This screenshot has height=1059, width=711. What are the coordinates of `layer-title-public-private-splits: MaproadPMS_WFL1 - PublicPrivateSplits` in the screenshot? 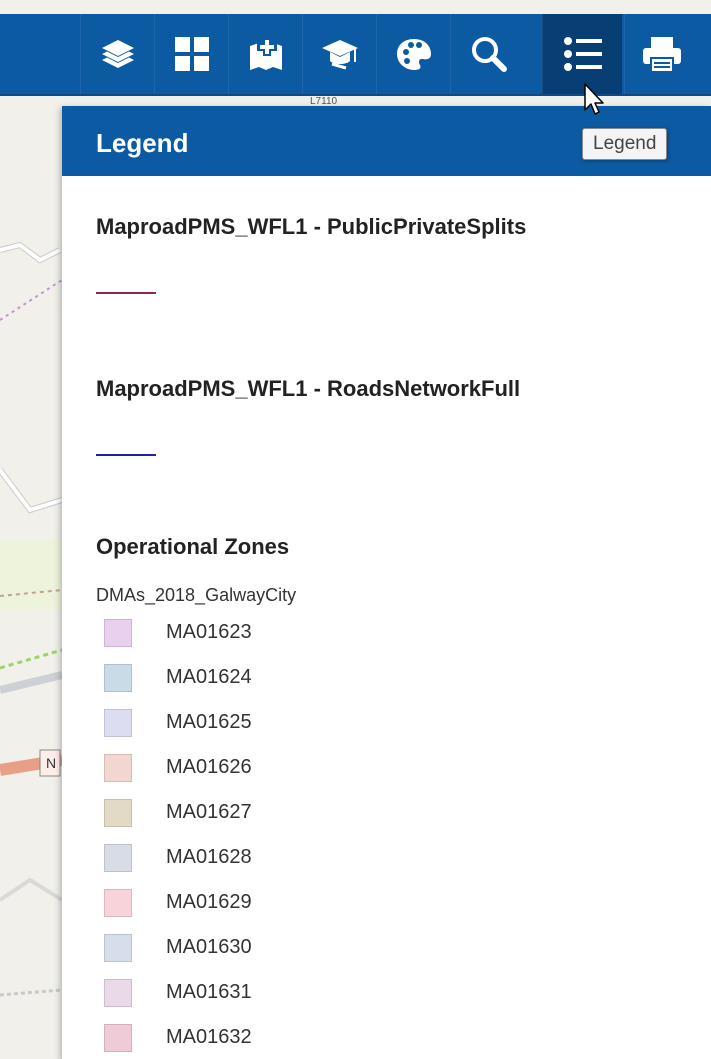 It's located at (311, 226).